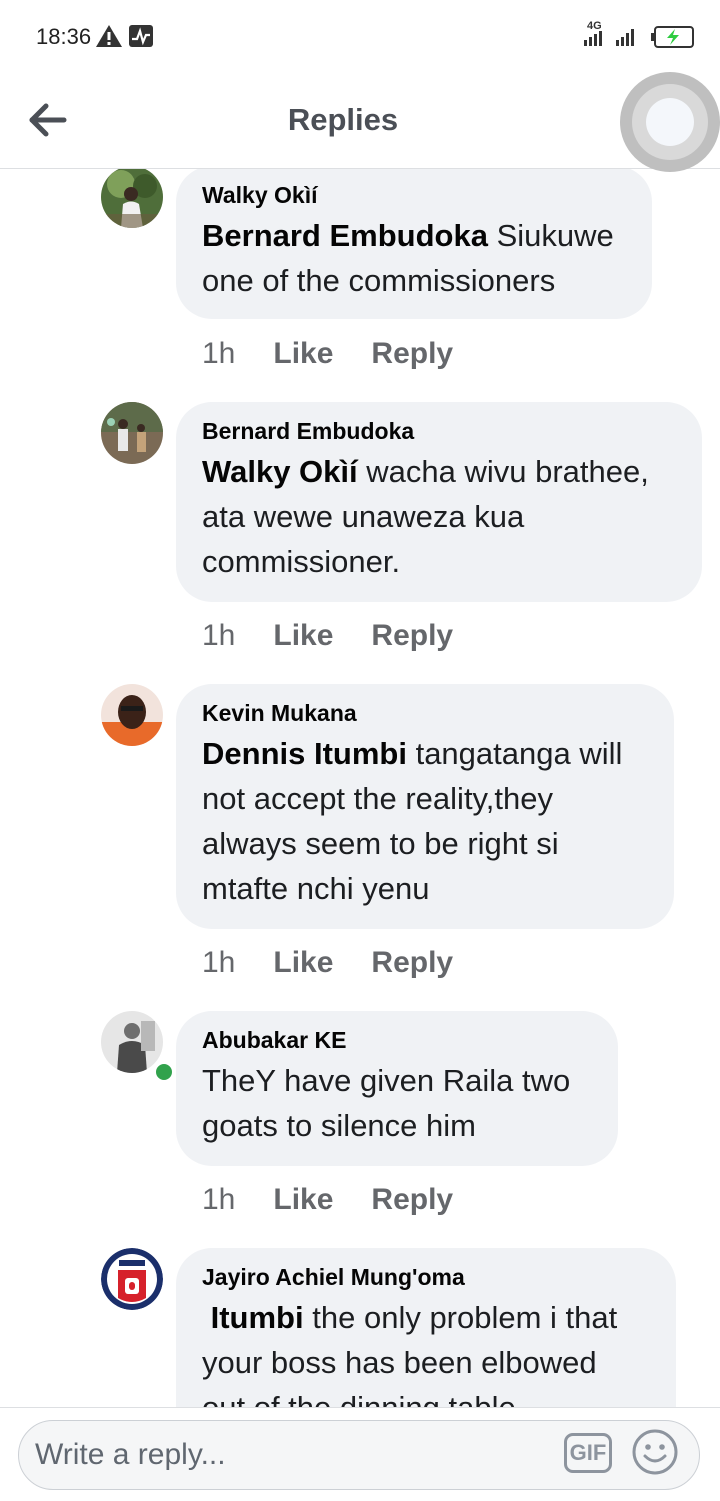 The height and width of the screenshot is (1501, 720). I want to click on mention-link: Itumbi, so click(257, 1317).